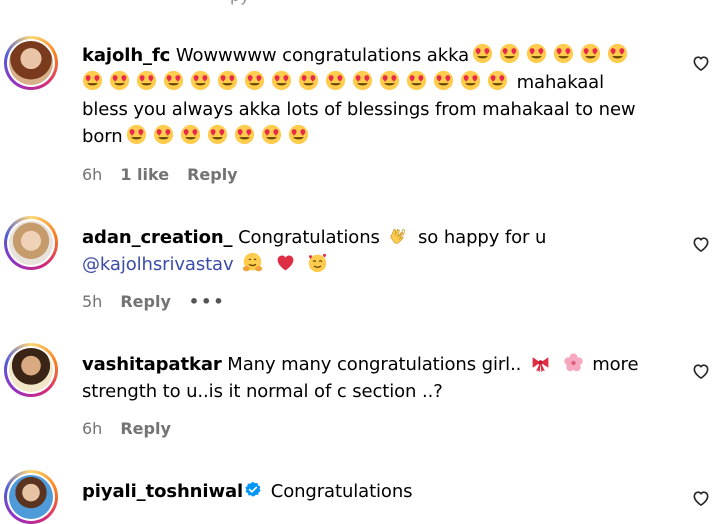 The image size is (719, 524). I want to click on verified-badge-icon, so click(253, 489).